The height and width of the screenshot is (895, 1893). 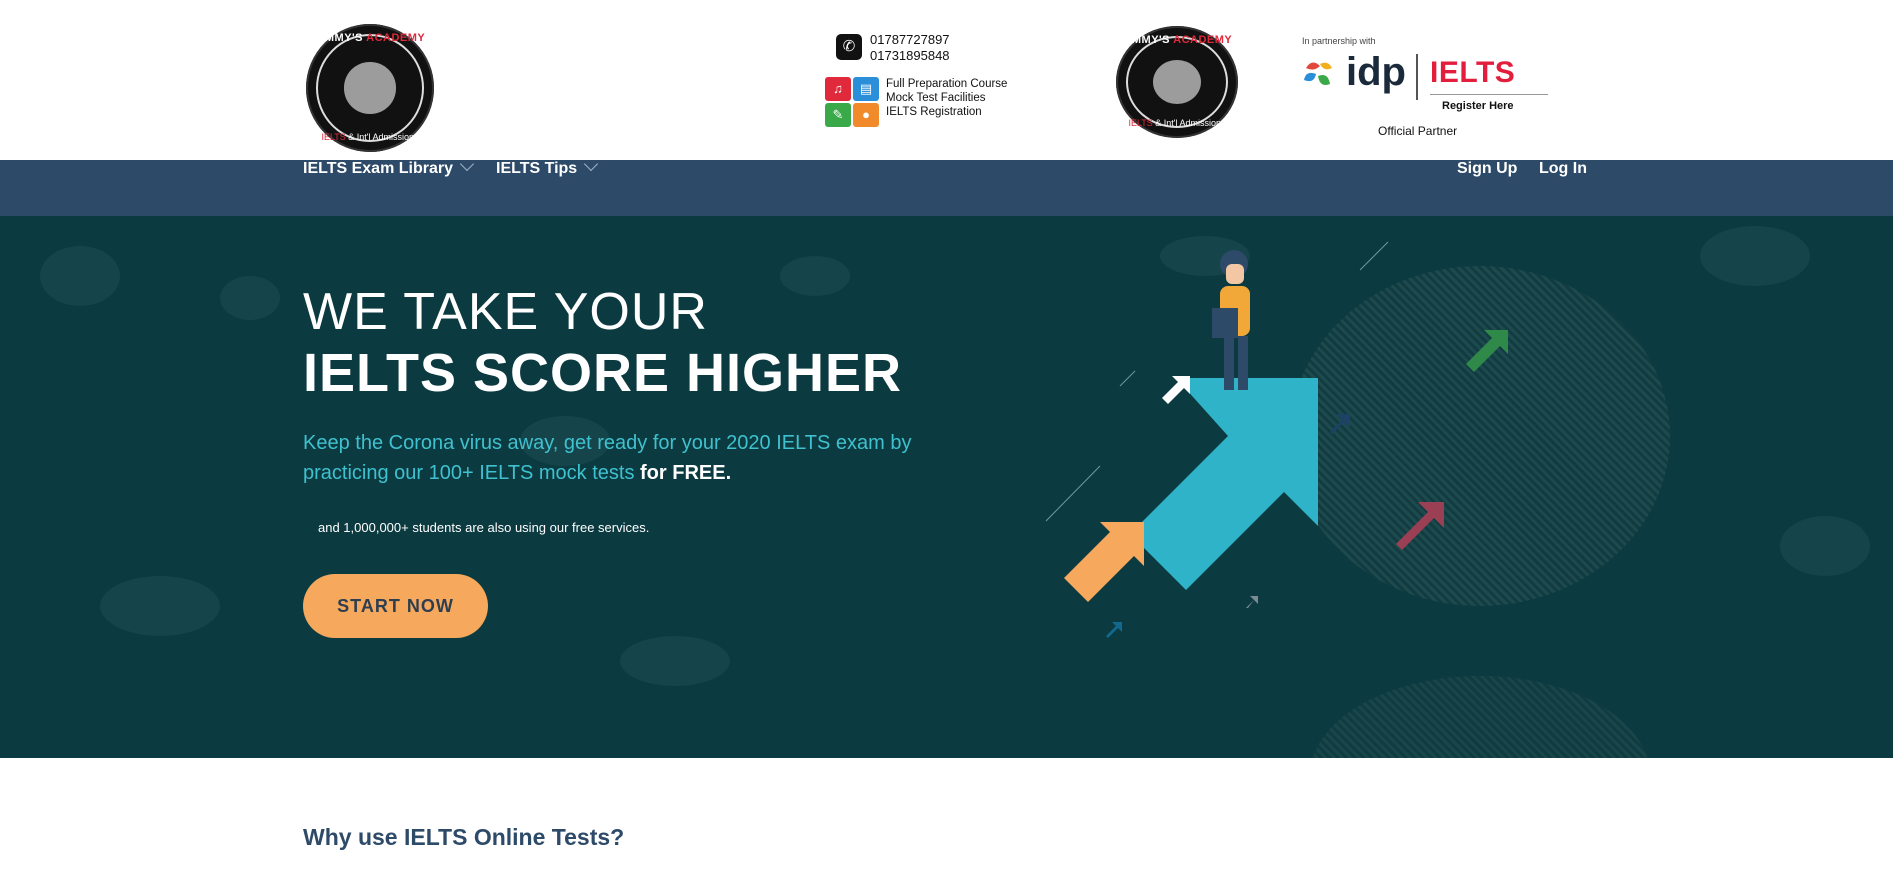 I want to click on ielts-wordmark: IELTS, so click(x=1473, y=72).